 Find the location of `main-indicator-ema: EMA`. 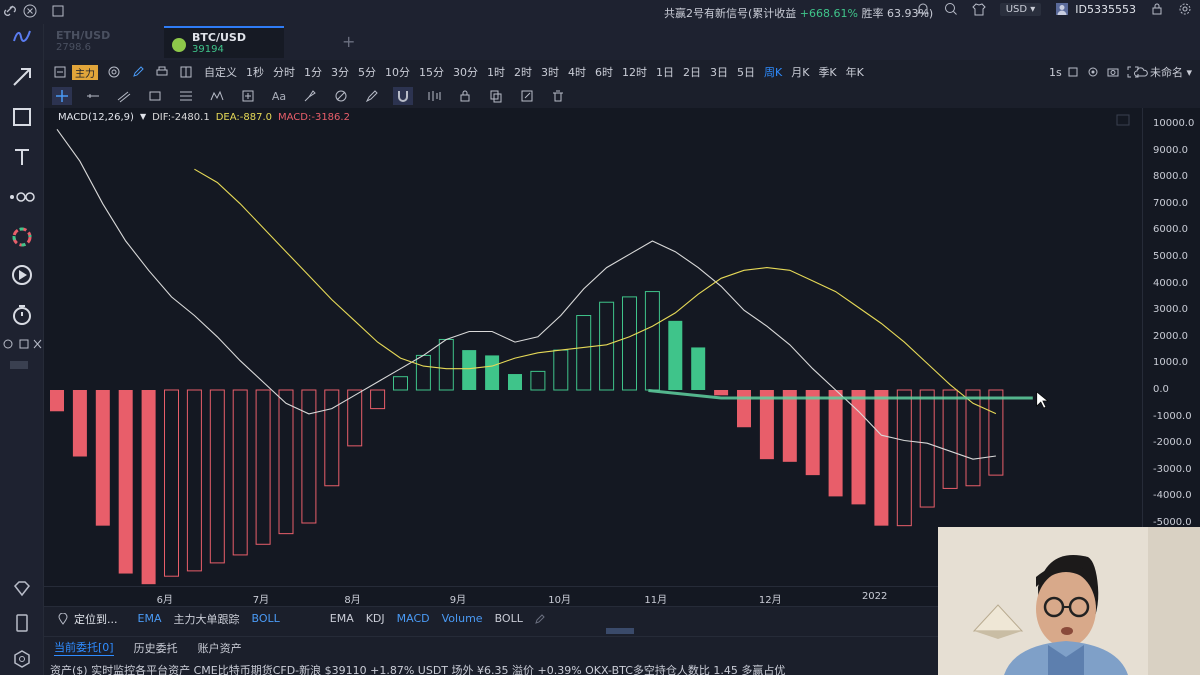

main-indicator-ema: EMA is located at coordinates (150, 618).